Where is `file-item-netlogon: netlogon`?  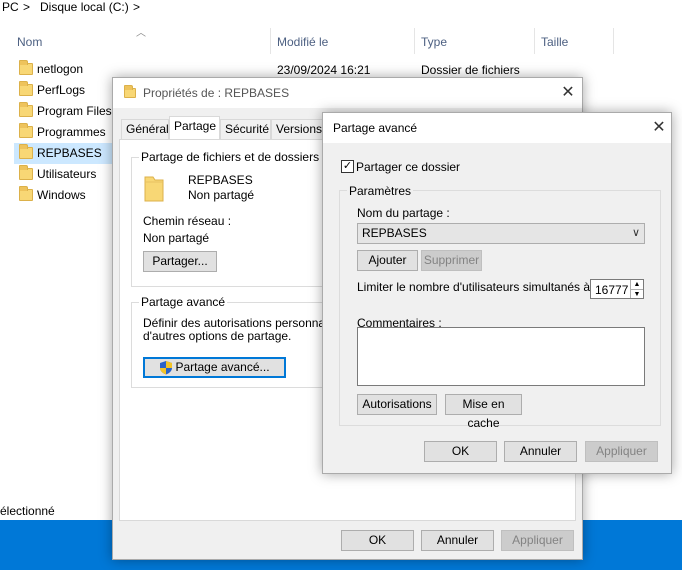
file-item-netlogon: netlogon is located at coordinates (64, 69).